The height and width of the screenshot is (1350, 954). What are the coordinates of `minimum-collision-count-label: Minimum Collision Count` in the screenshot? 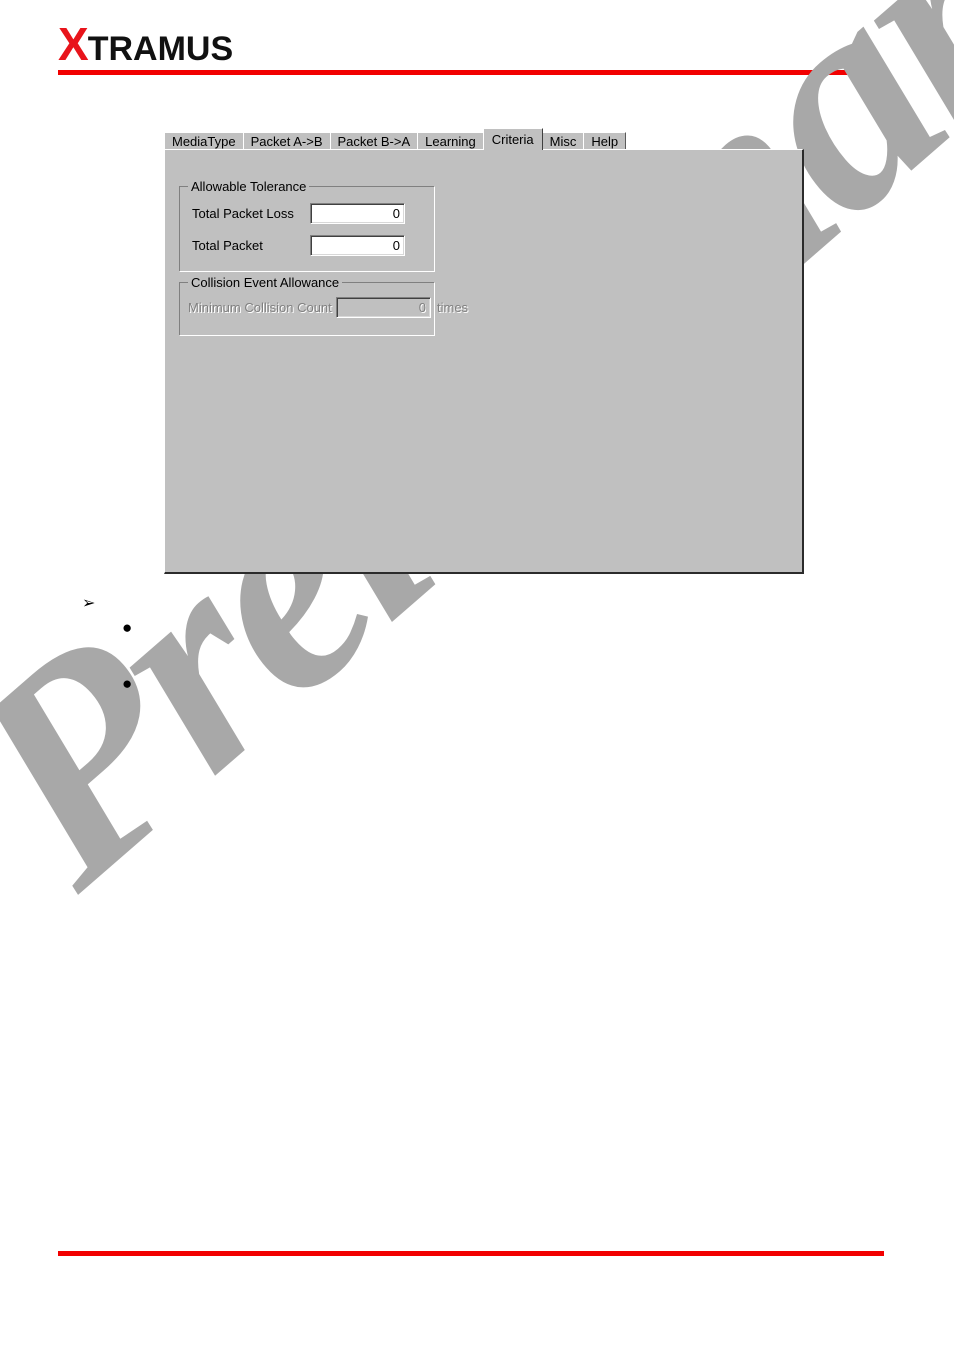 It's located at (260, 307).